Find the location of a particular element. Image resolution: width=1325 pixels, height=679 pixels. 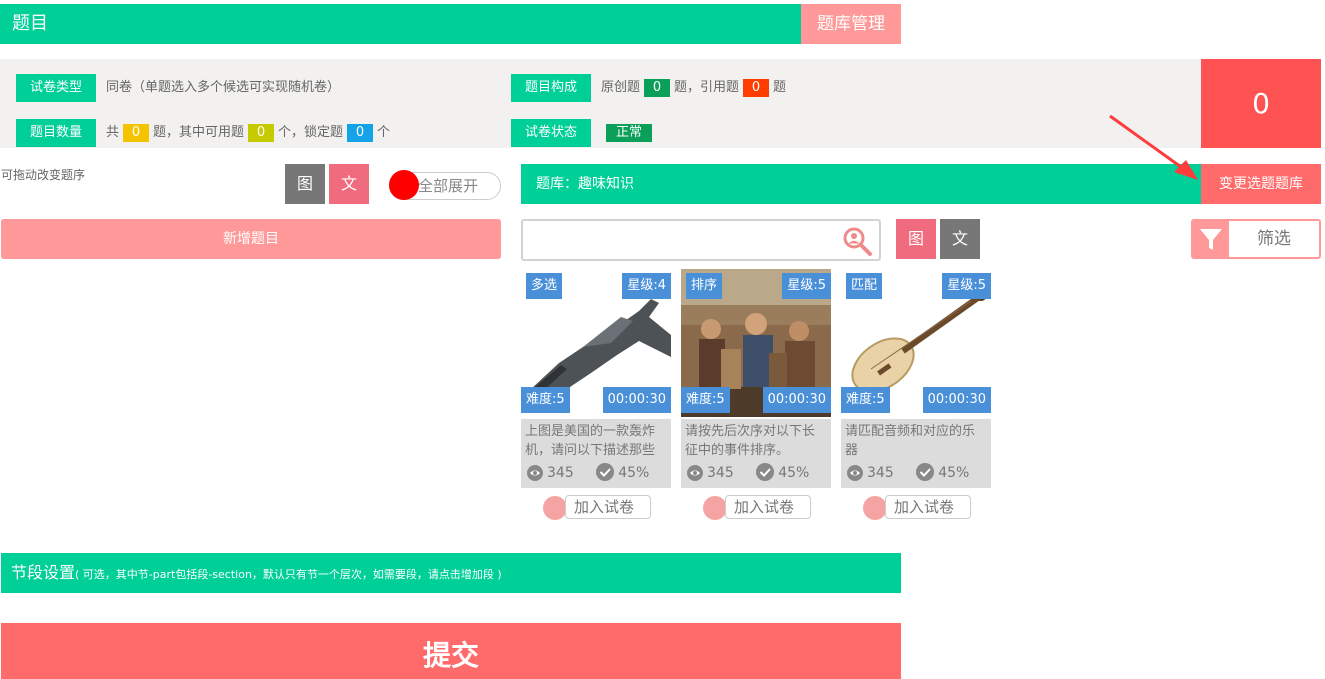

composition-label: 题目构成 is located at coordinates (551, 88).